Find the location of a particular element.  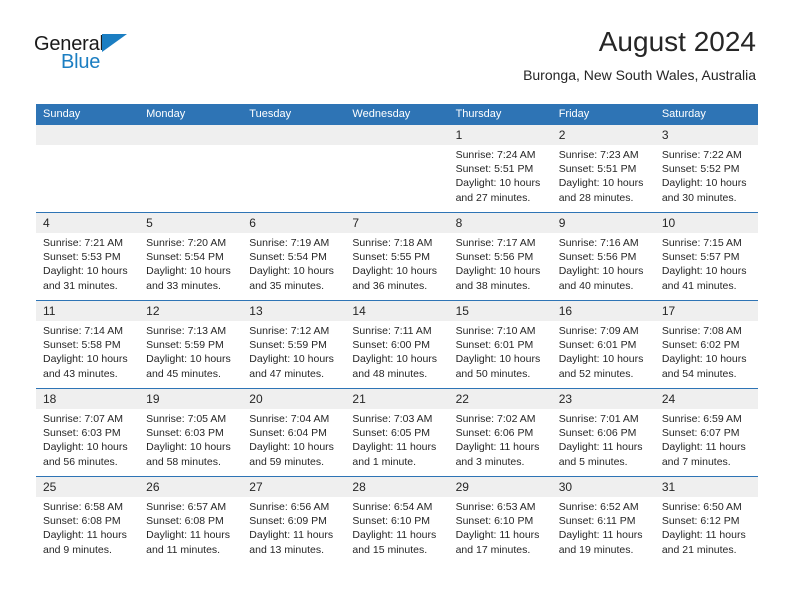

sunrise-text: Sunrise: 7:05 AM is located at coordinates (186, 419).